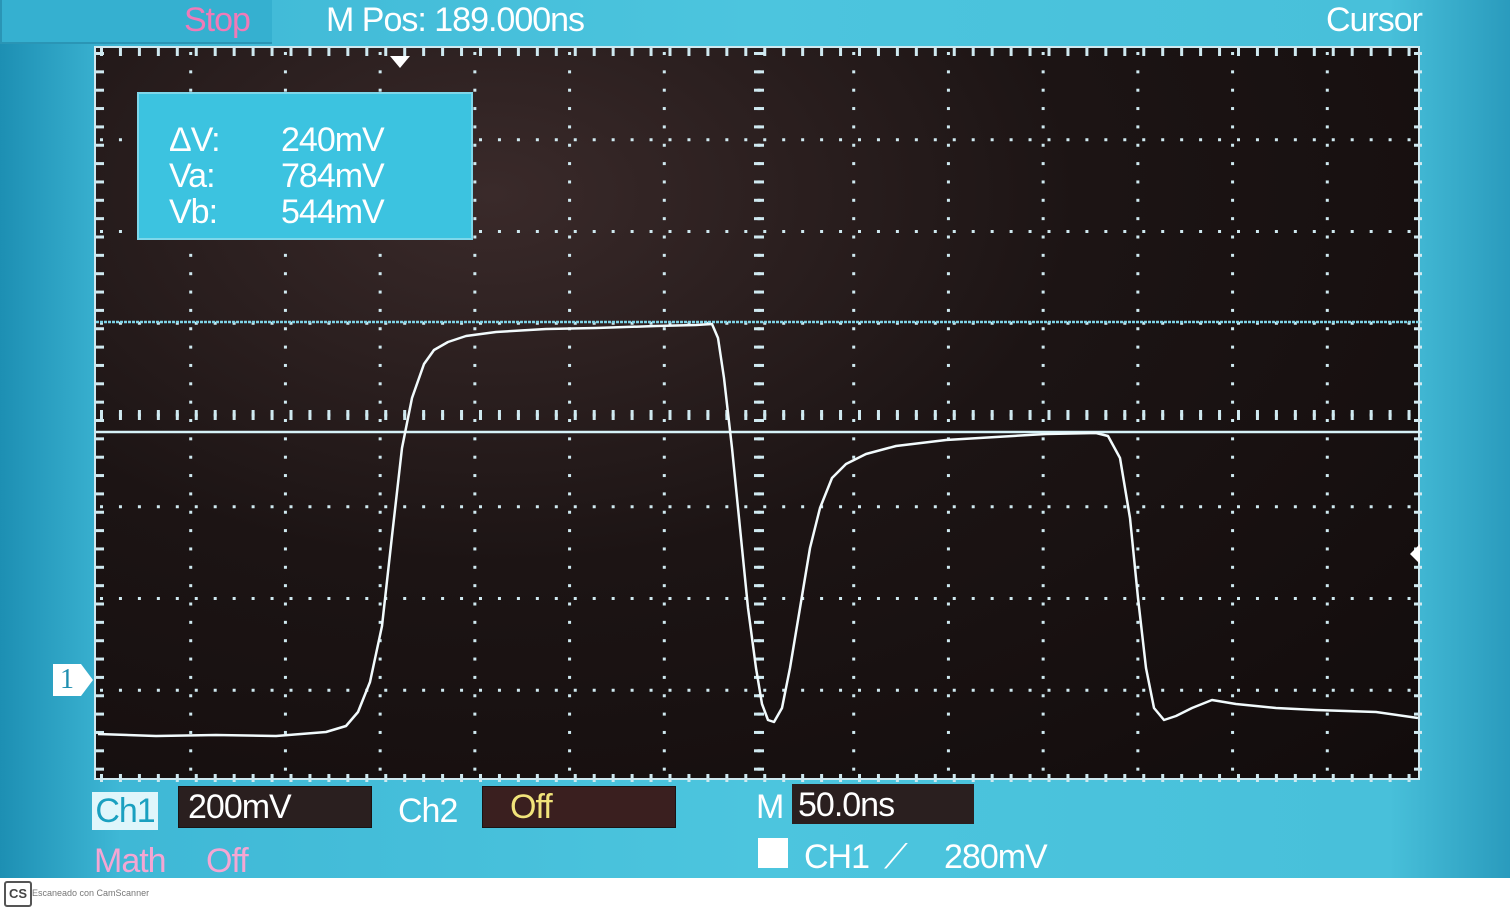 The height and width of the screenshot is (908, 1510). What do you see at coordinates (73, 680) in the screenshot?
I see `channel1-ground-marker: 1` at bounding box center [73, 680].